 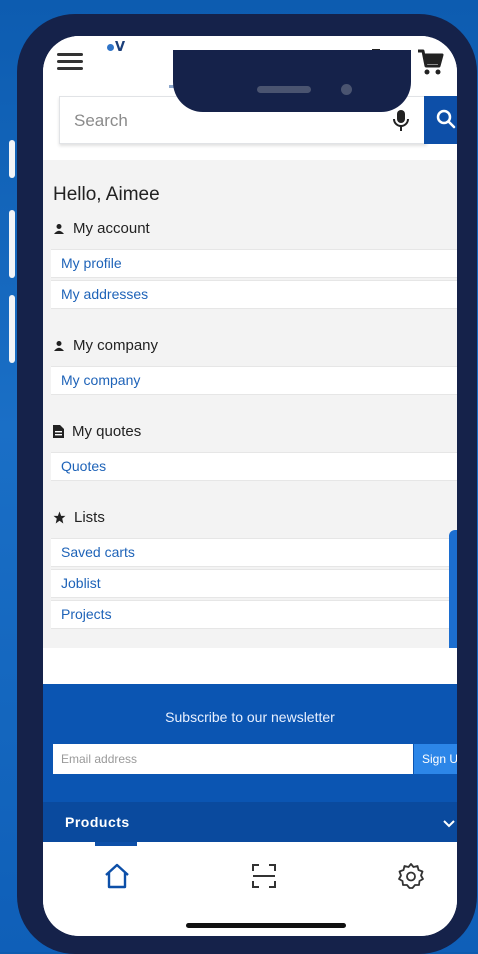 I want to click on newsletter-section: Subscribe to our newsletter Sign U, so click(x=250, y=743).